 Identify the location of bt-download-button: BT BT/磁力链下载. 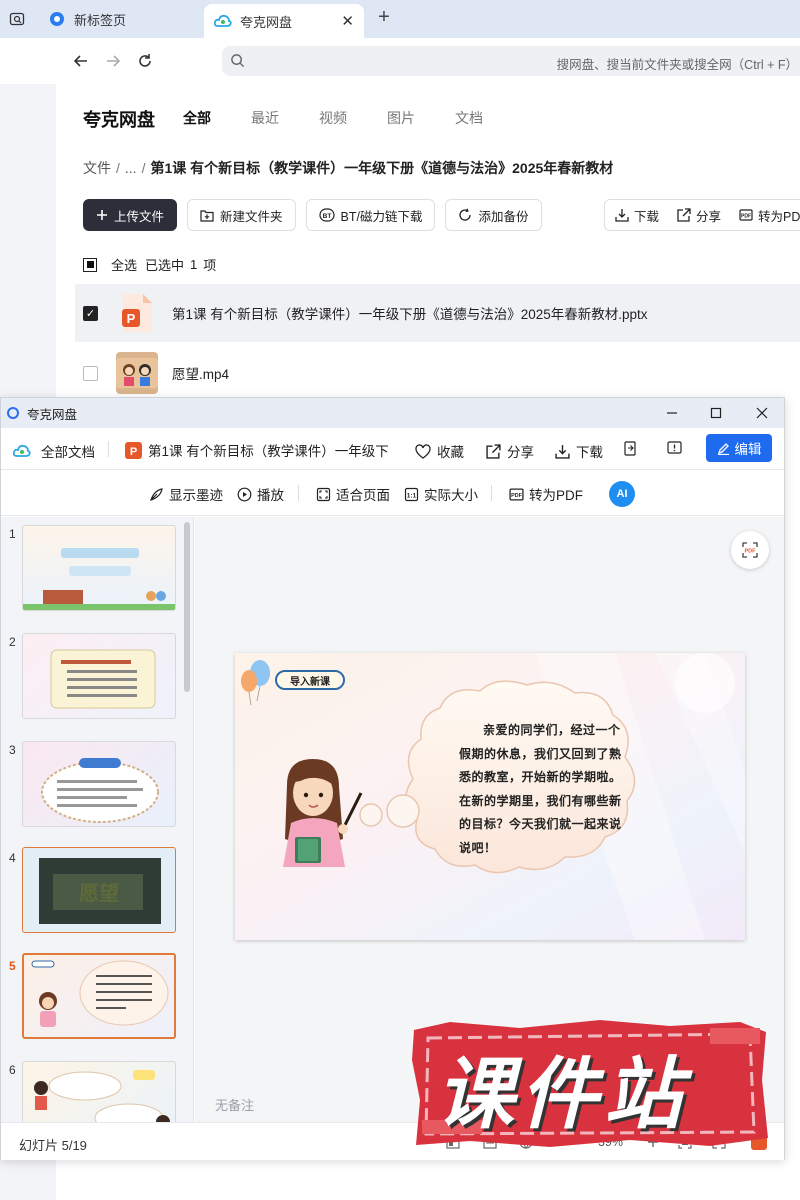
(370, 215).